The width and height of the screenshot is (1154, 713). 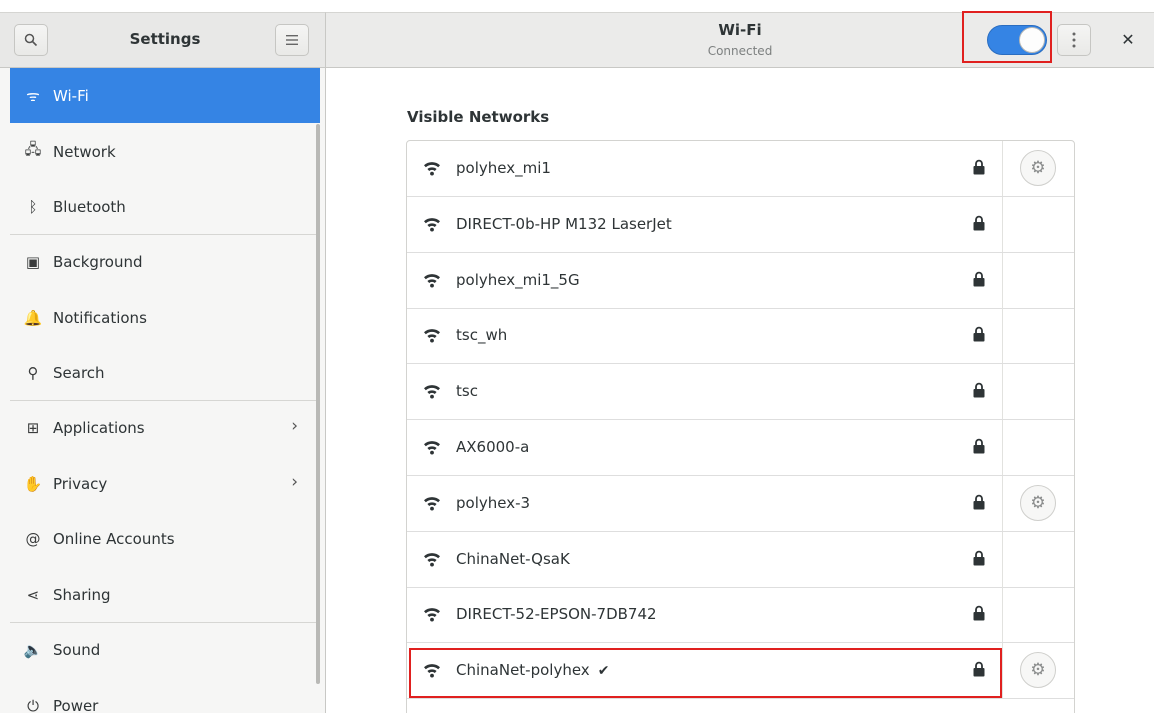 I want to click on share-icon: ⋖, so click(x=33, y=594).